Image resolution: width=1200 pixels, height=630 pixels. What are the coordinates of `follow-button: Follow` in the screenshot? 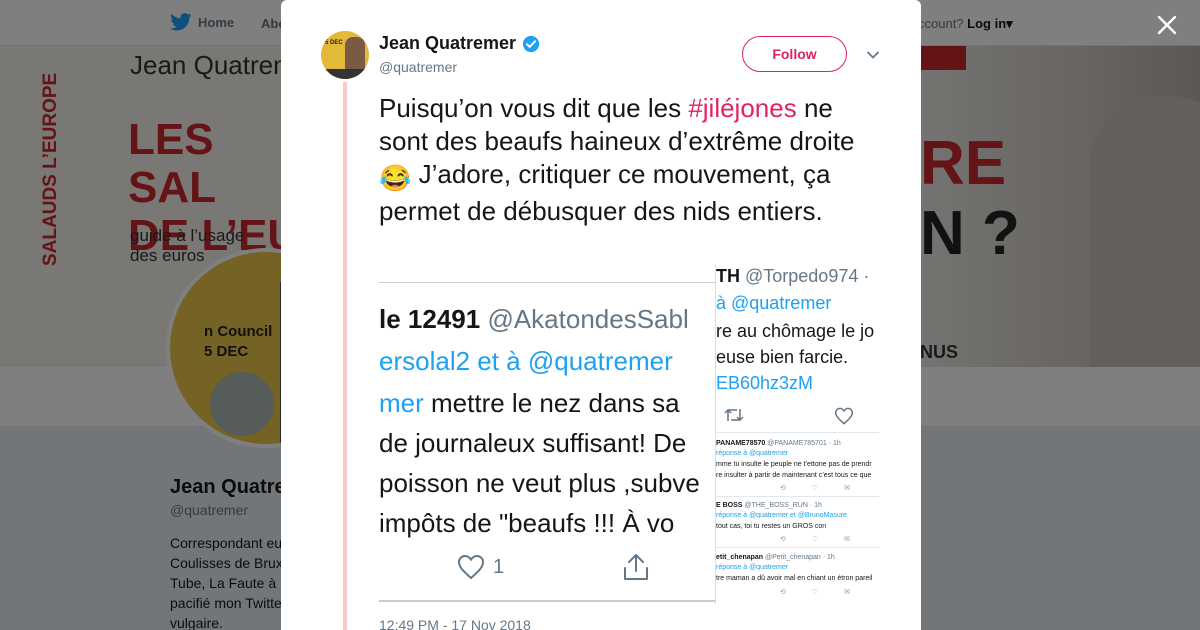 It's located at (794, 54).